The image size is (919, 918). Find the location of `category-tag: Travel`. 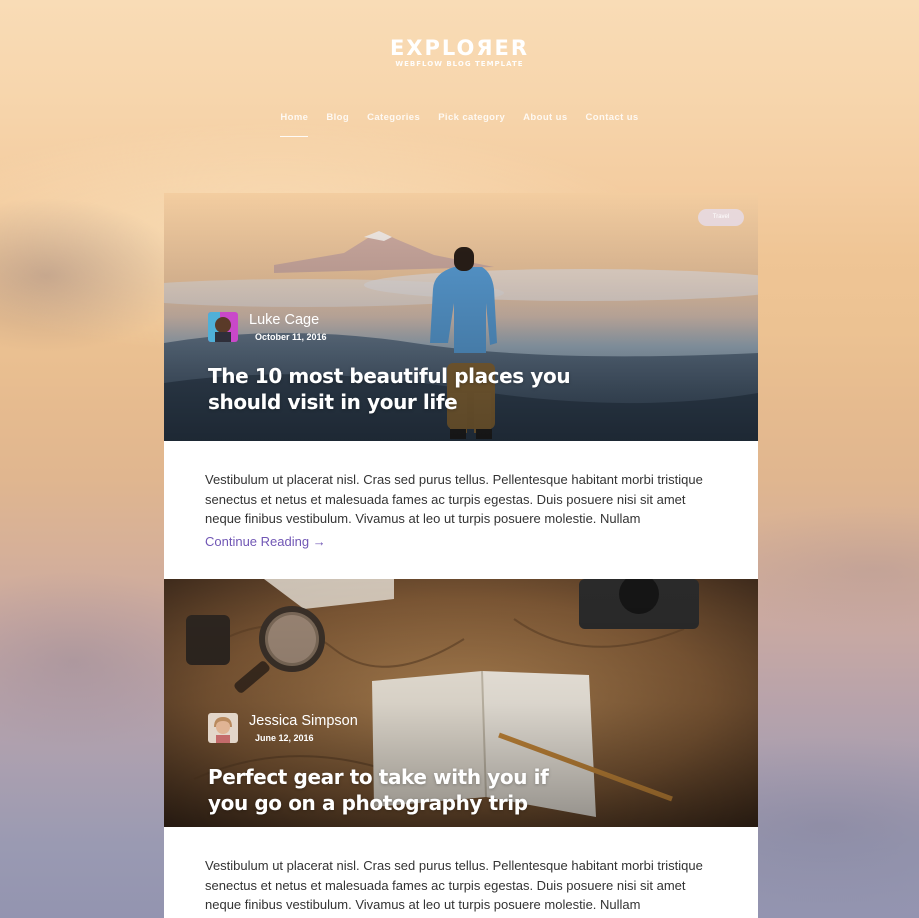

category-tag: Travel is located at coordinates (721, 217).